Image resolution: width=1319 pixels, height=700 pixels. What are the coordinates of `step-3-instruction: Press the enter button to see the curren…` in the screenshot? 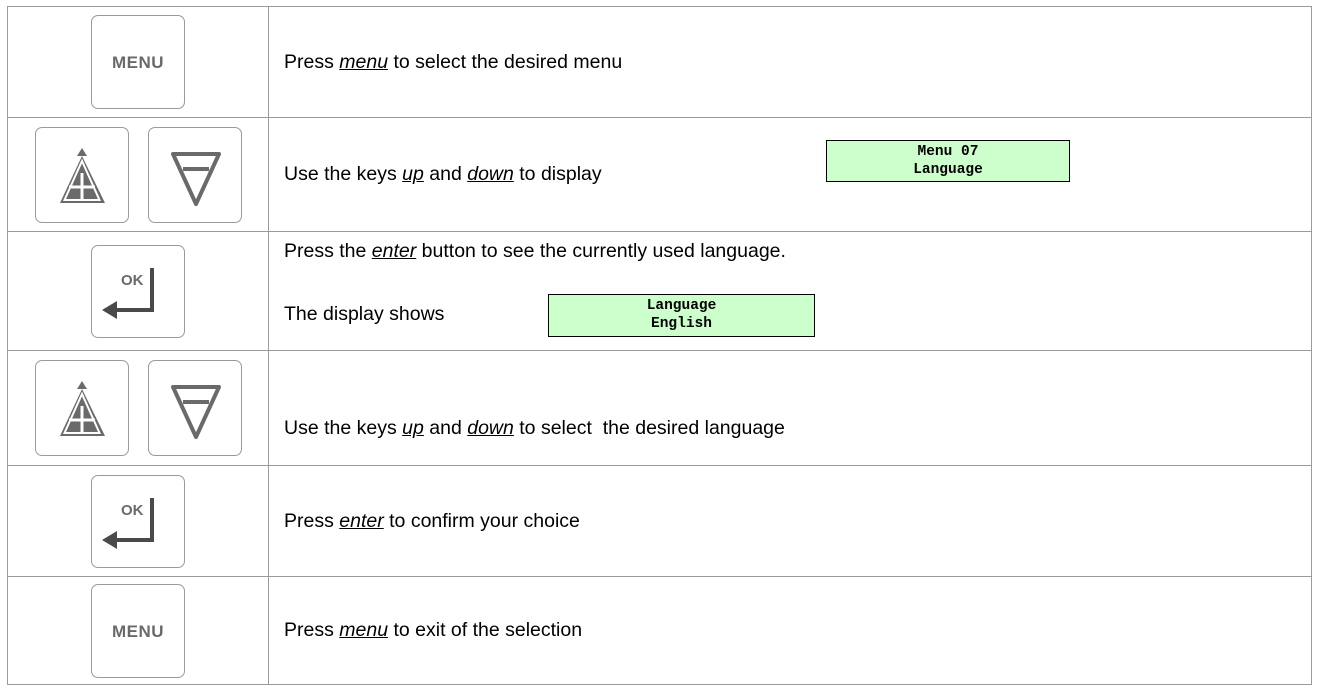 It's located at (790, 291).